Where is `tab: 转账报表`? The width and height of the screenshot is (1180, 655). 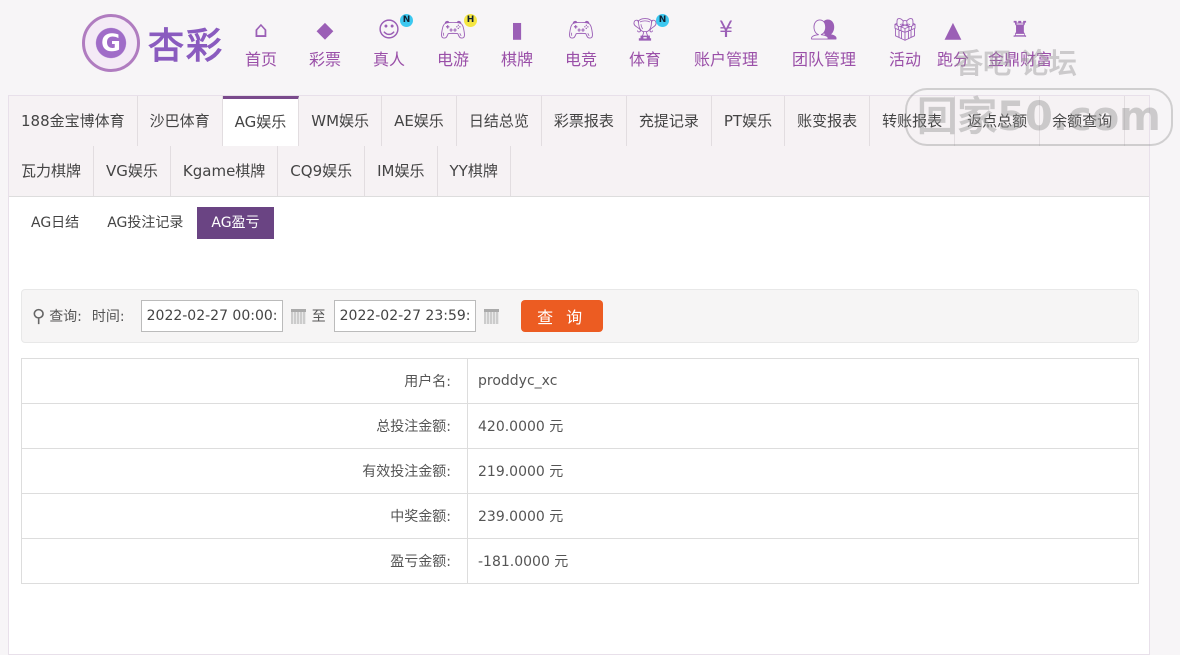
tab: 转账报表 is located at coordinates (913, 121).